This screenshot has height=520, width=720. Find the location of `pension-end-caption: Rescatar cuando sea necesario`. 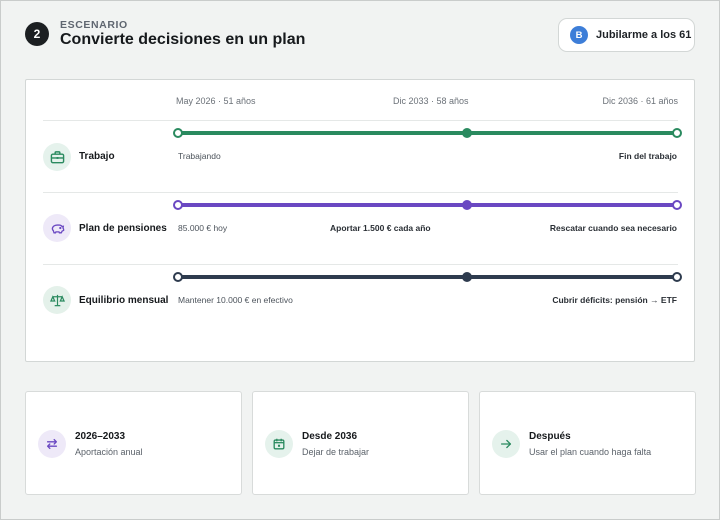

pension-end-caption: Rescatar cuando sea necesario is located at coordinates (613, 228).